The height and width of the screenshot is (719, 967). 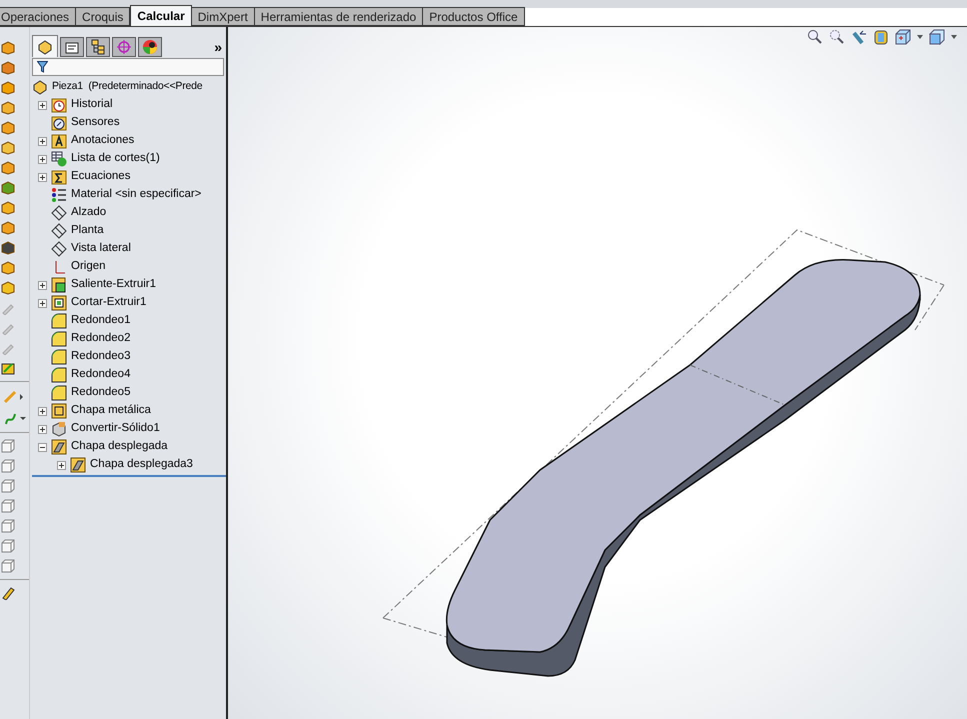 What do you see at coordinates (59, 429) in the screenshot?
I see `solid-icon` at bounding box center [59, 429].